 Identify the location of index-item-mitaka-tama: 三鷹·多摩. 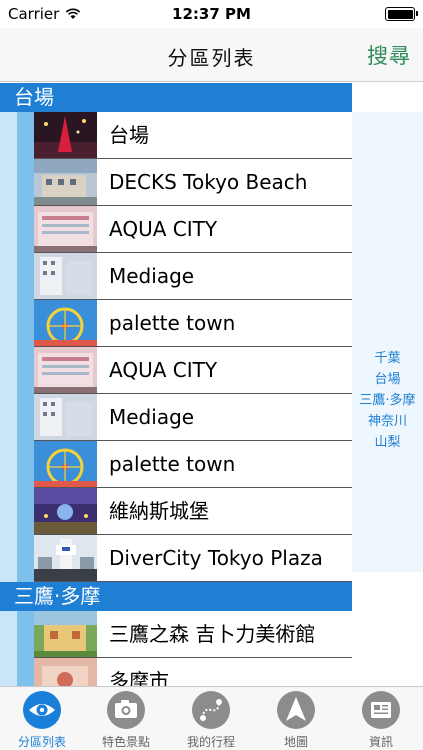
(387, 400).